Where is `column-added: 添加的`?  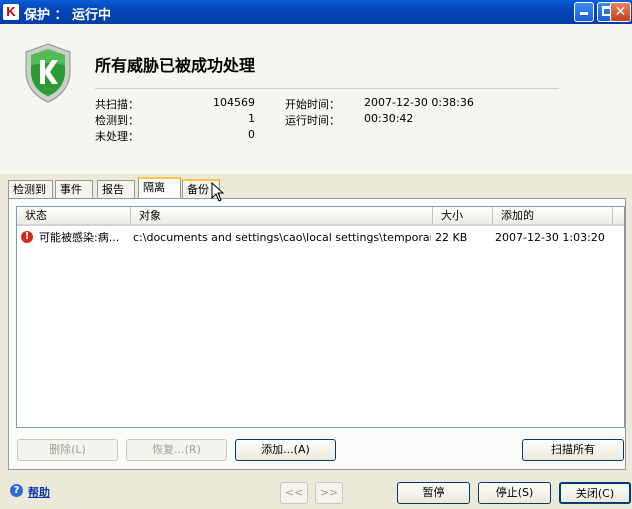 column-added: 添加的 is located at coordinates (553, 216).